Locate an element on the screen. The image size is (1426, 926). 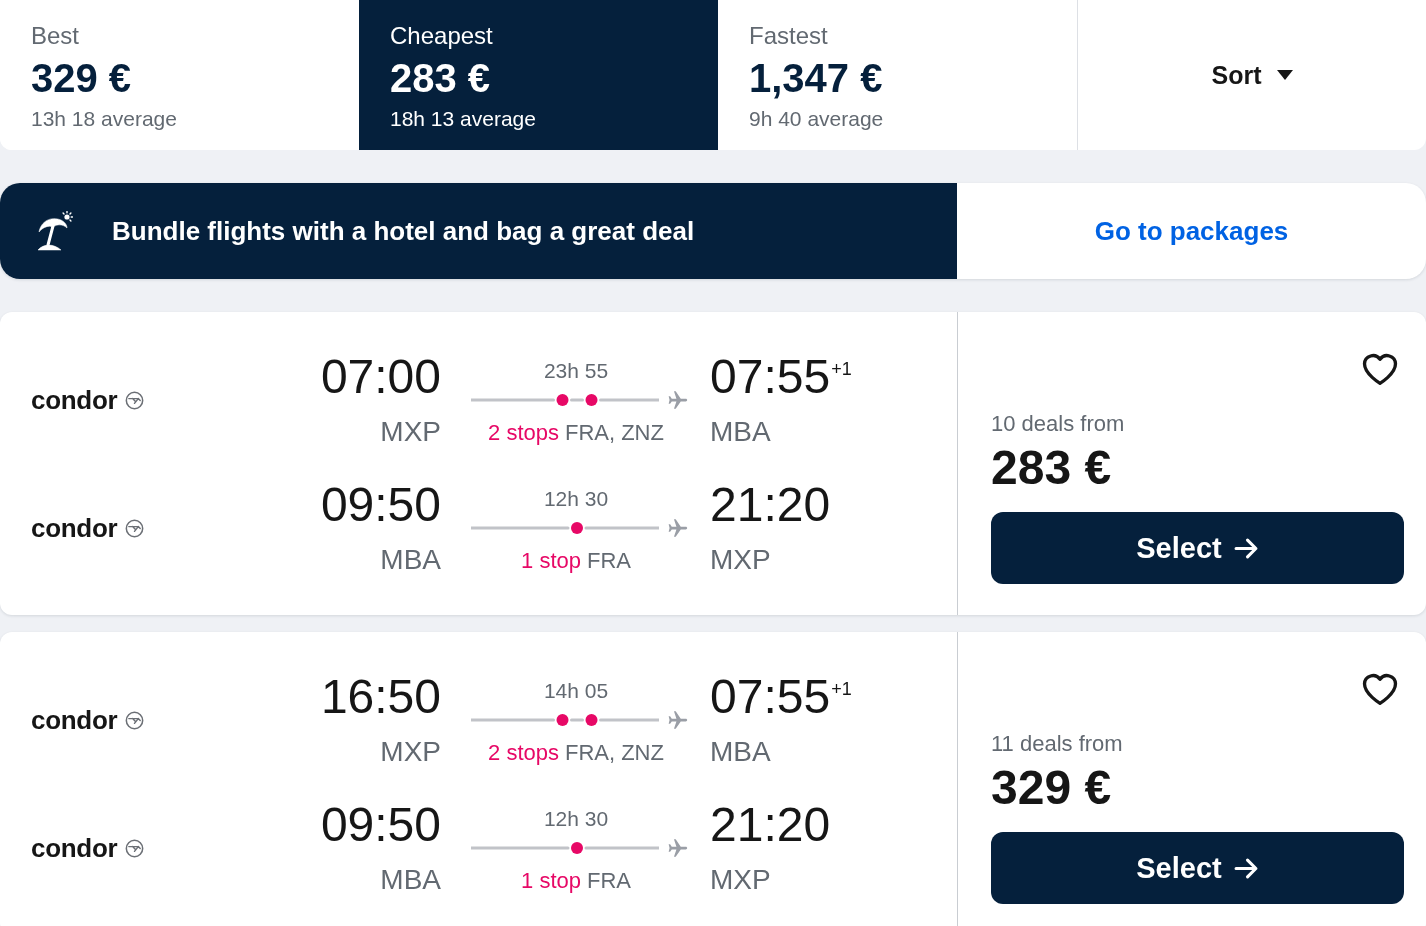
packages-link: Go to packages is located at coordinates (1191, 231).